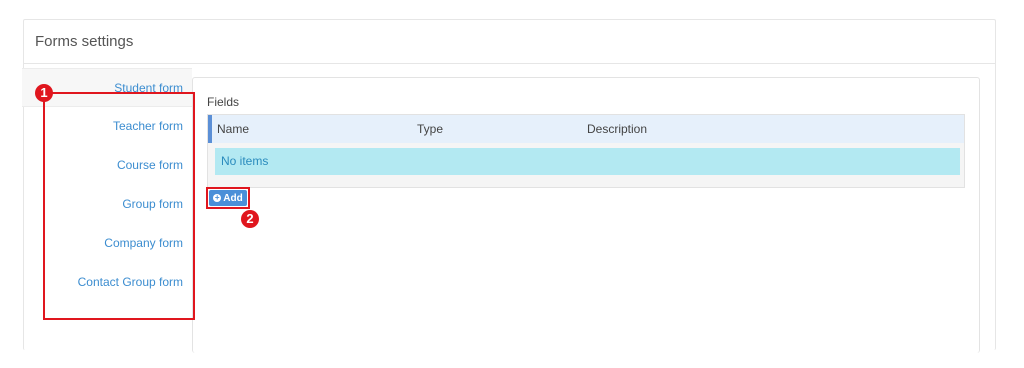 This screenshot has height=368, width=1024. I want to click on annotation-marker-1: 1, so click(44, 93).